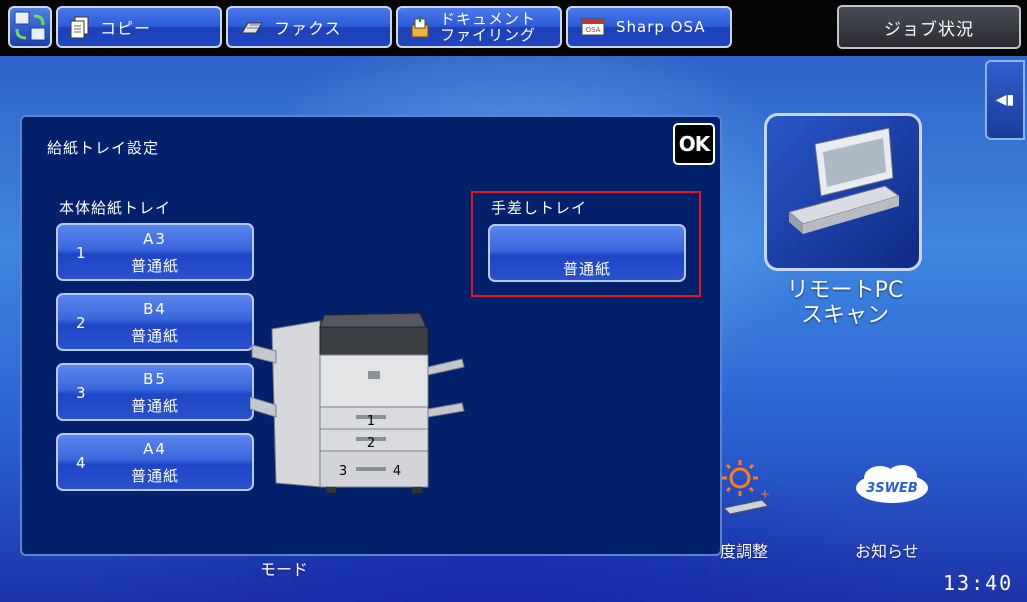 This screenshot has width=1027, height=602. What do you see at coordinates (593, 30) in the screenshot?
I see `svg-text: OSA` at bounding box center [593, 30].